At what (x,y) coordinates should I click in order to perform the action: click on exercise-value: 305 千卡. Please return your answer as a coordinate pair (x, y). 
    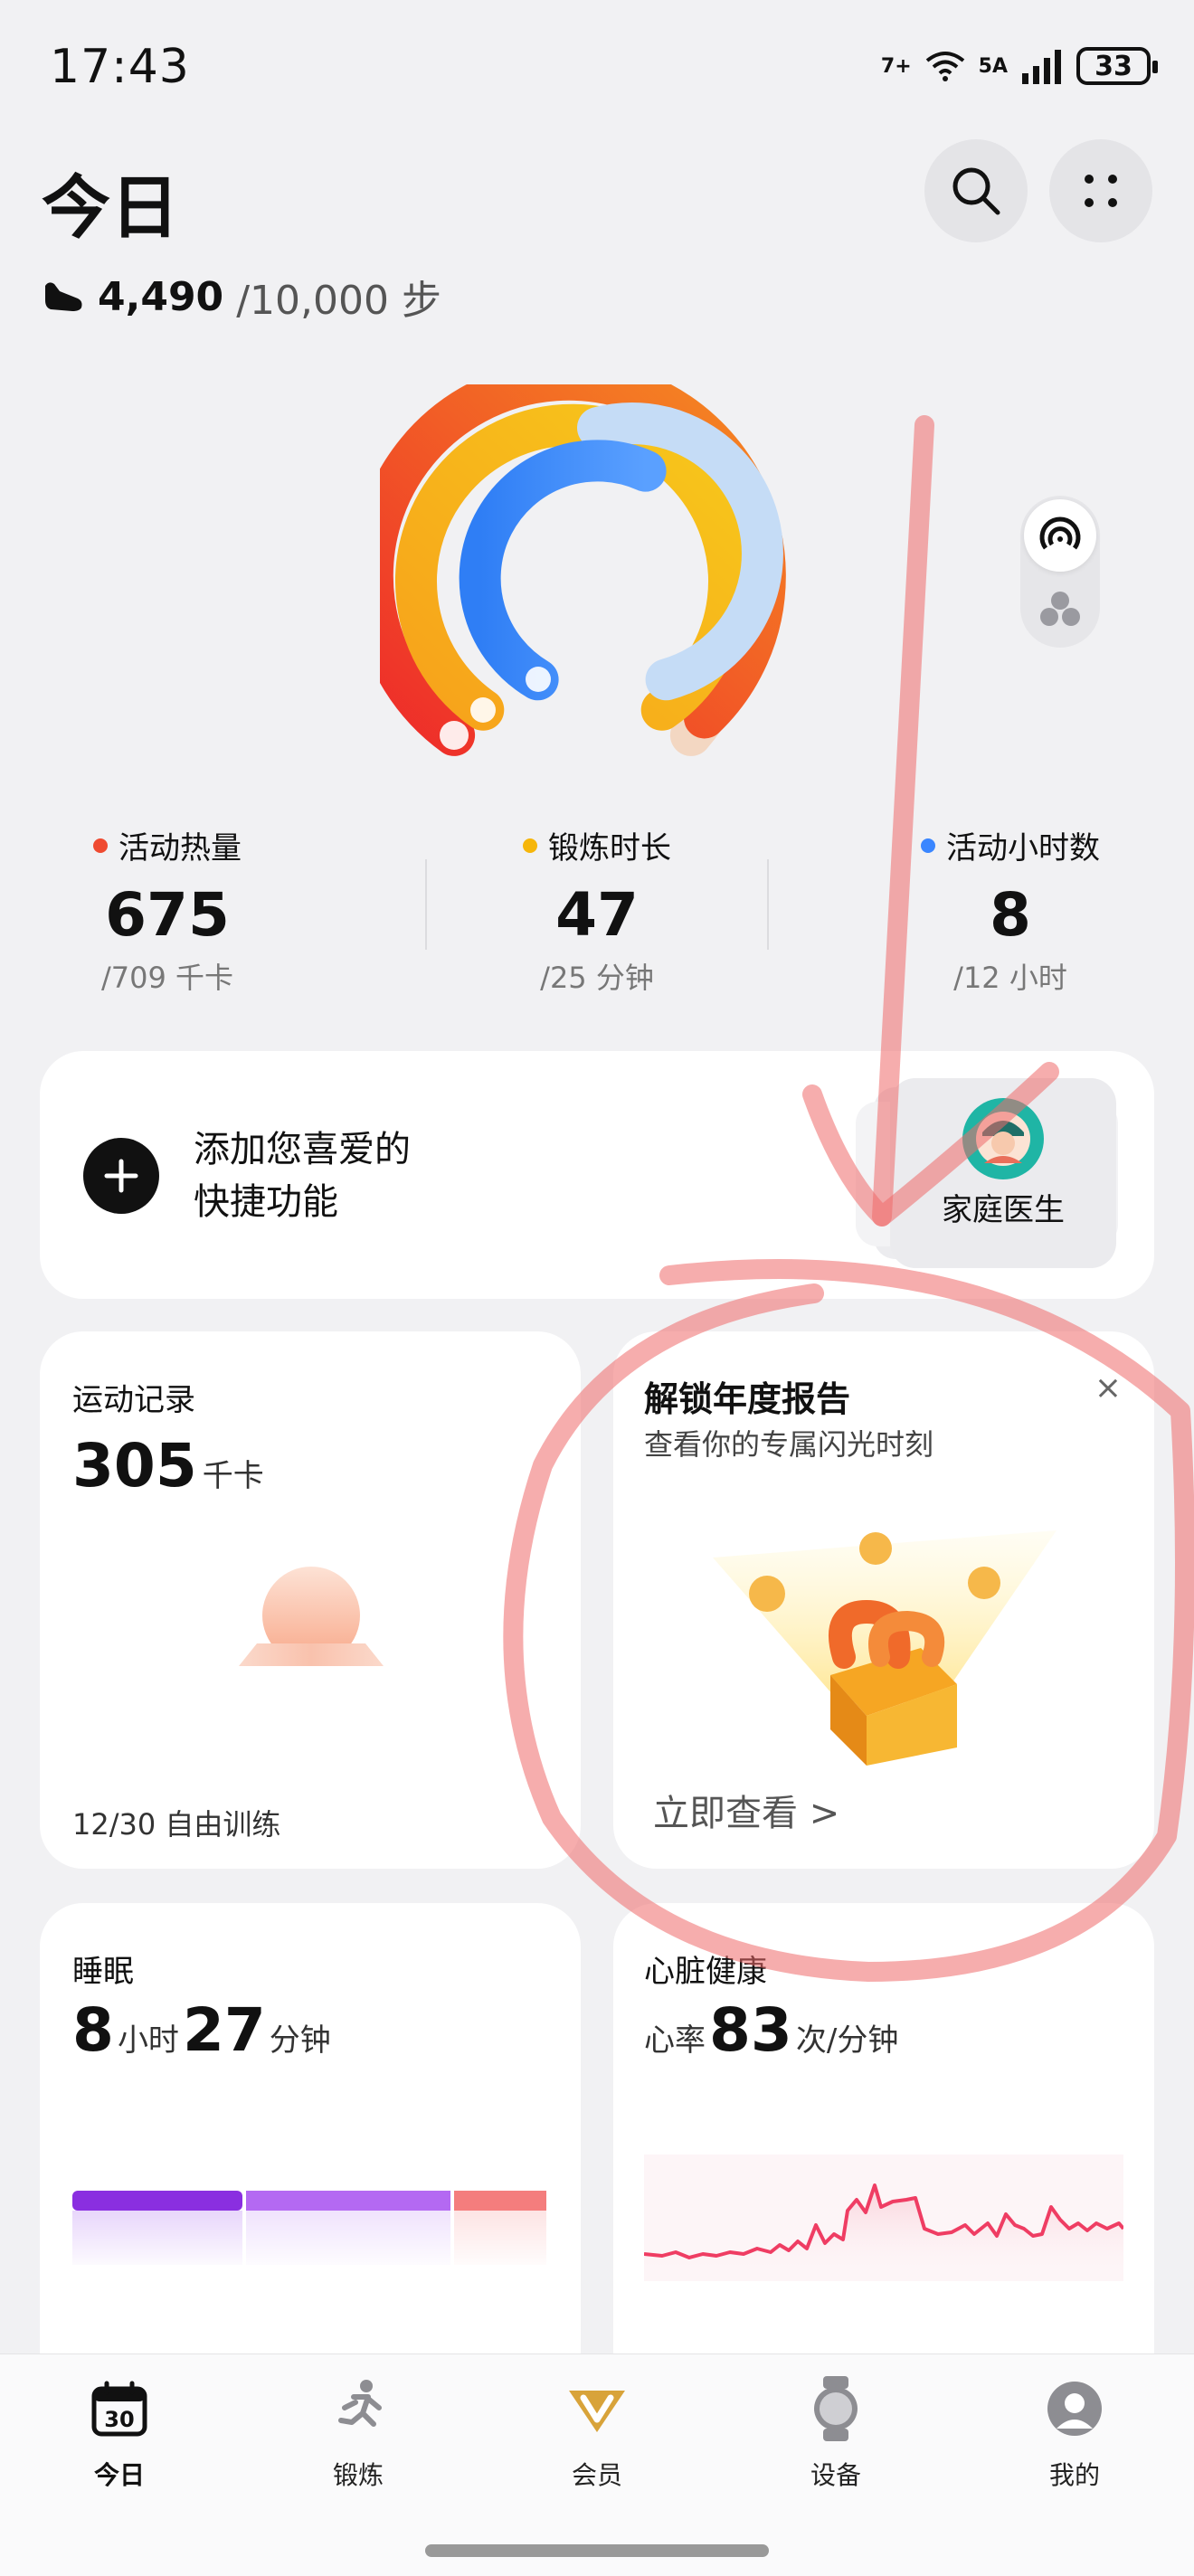
    Looking at the image, I should click on (168, 1466).